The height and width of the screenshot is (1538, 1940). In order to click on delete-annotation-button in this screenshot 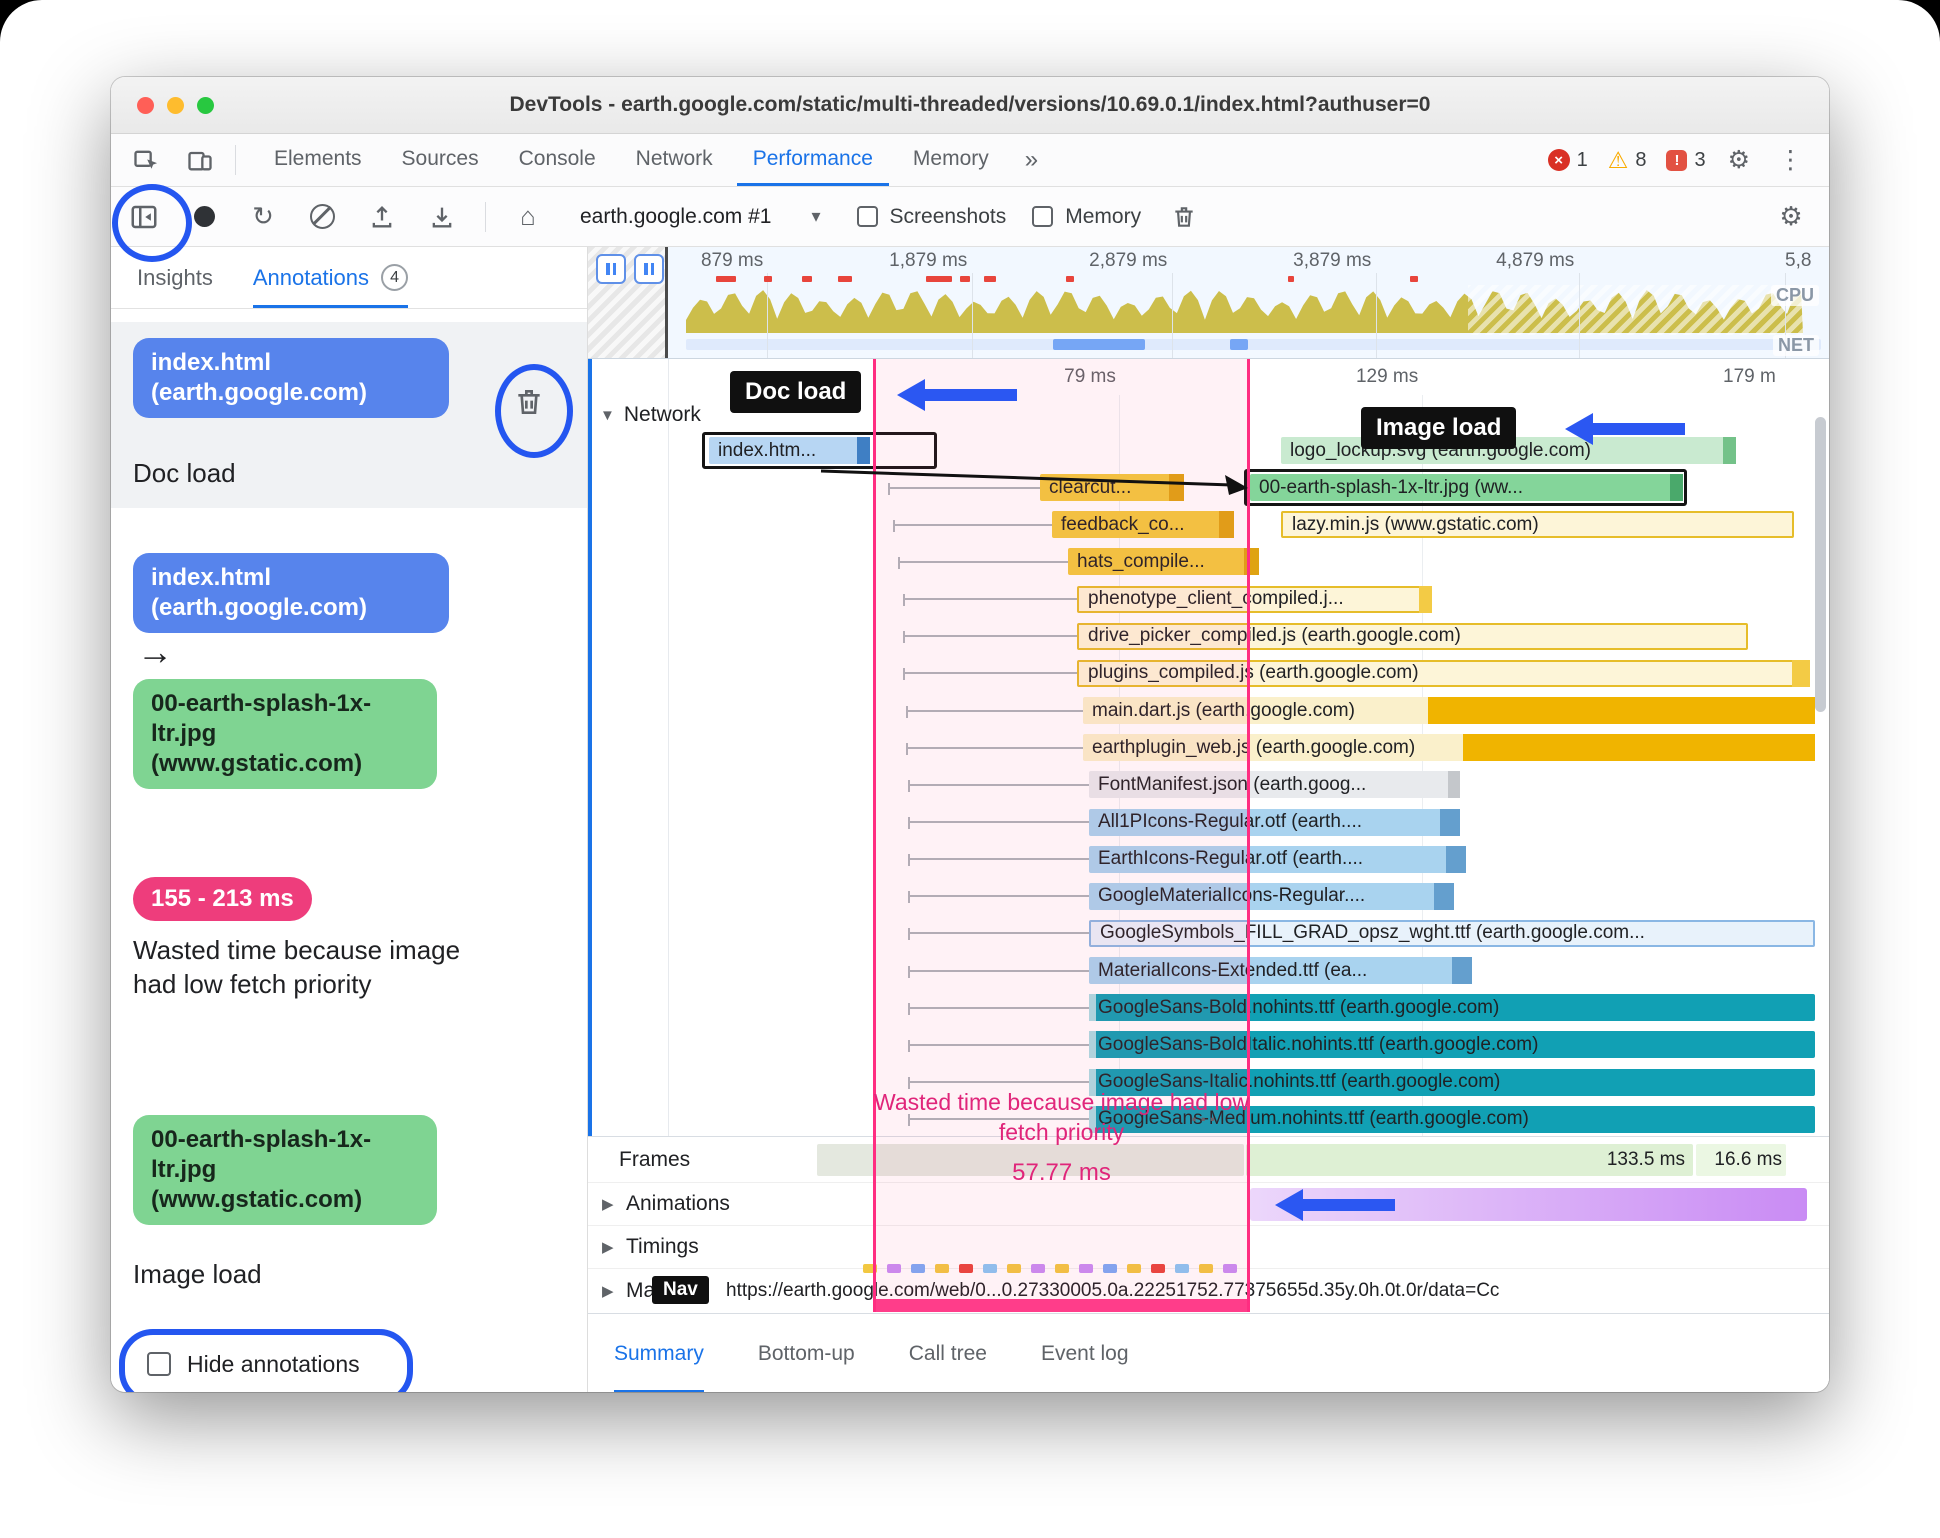, I will do `click(529, 404)`.